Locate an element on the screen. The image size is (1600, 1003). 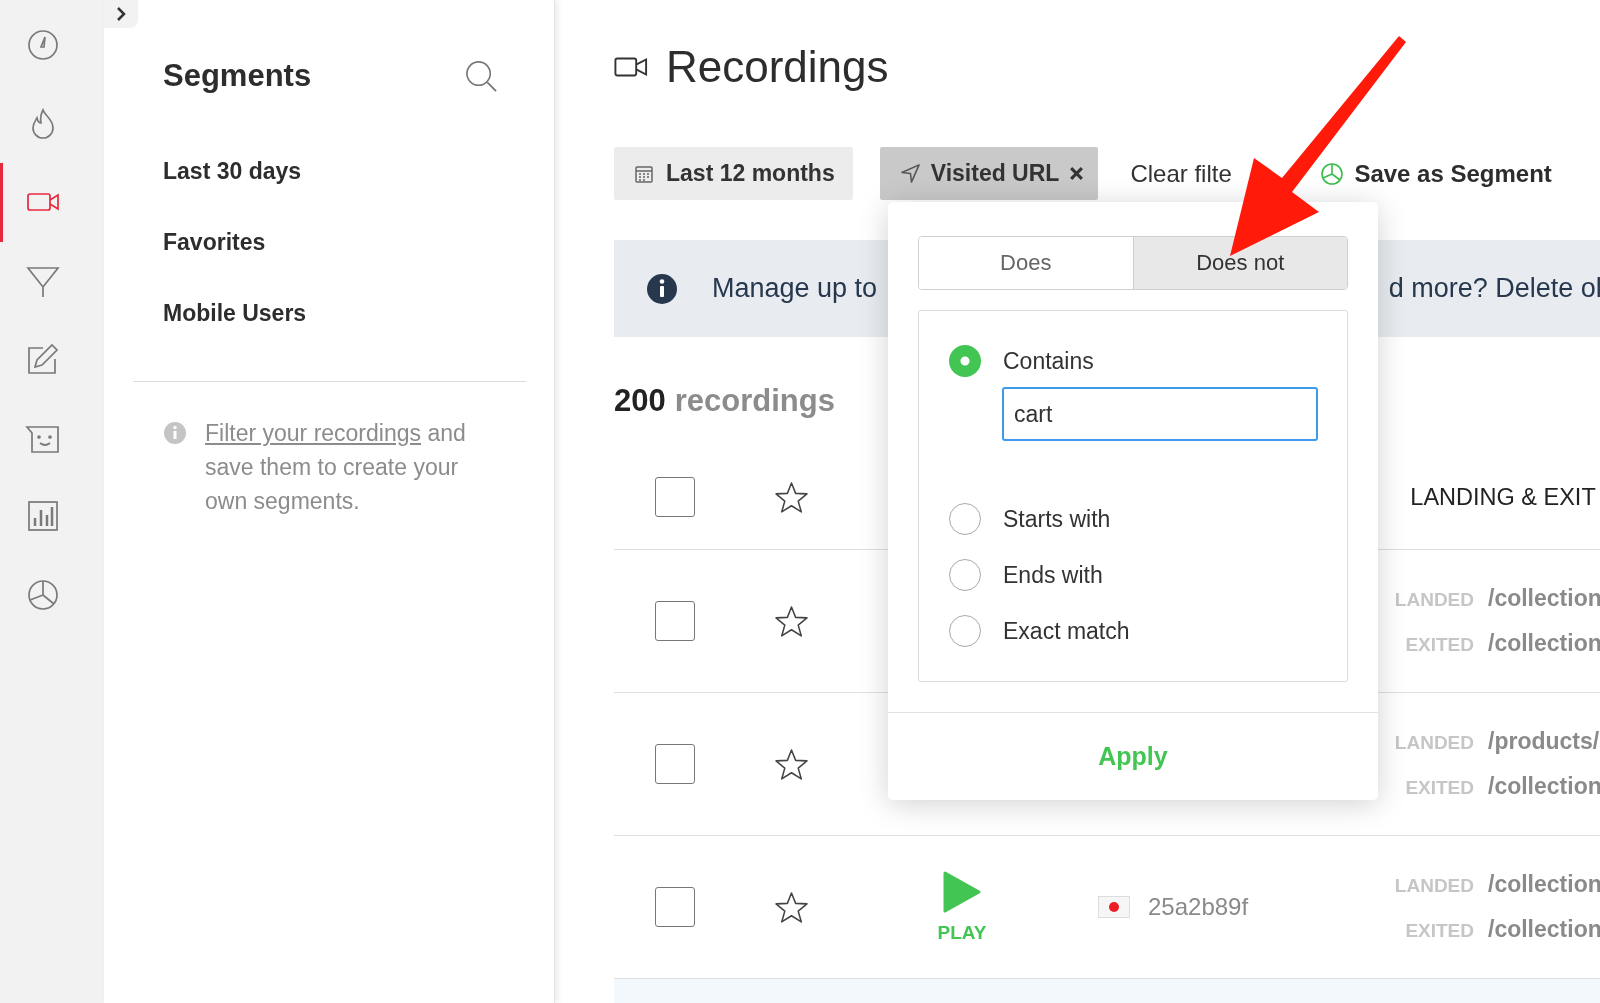
save-segment-button: Save as Segment is located at coordinates (1436, 173).